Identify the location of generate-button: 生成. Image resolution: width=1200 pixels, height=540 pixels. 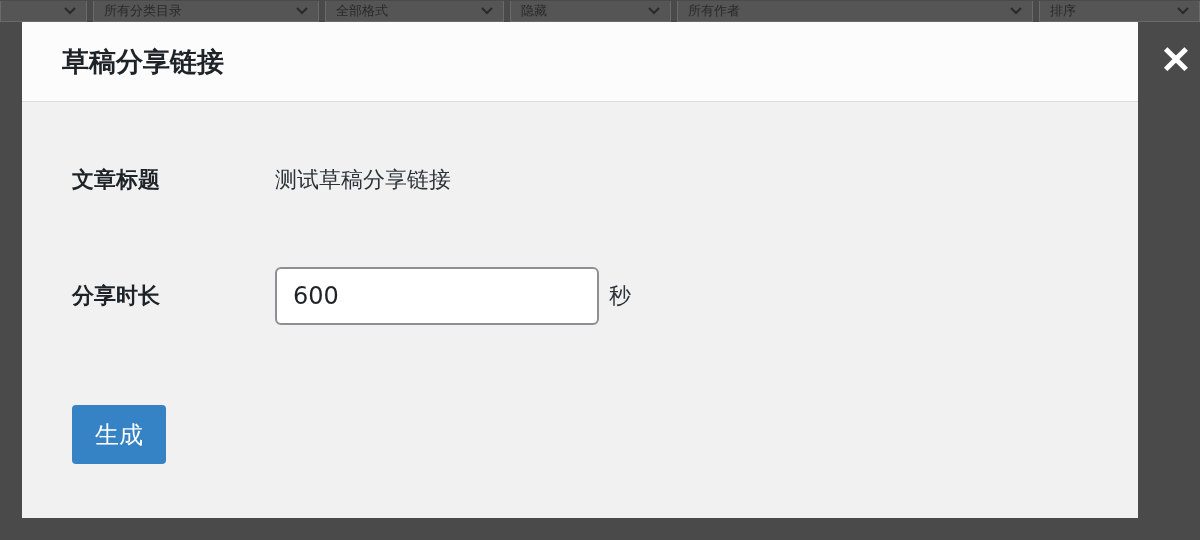
(119, 434).